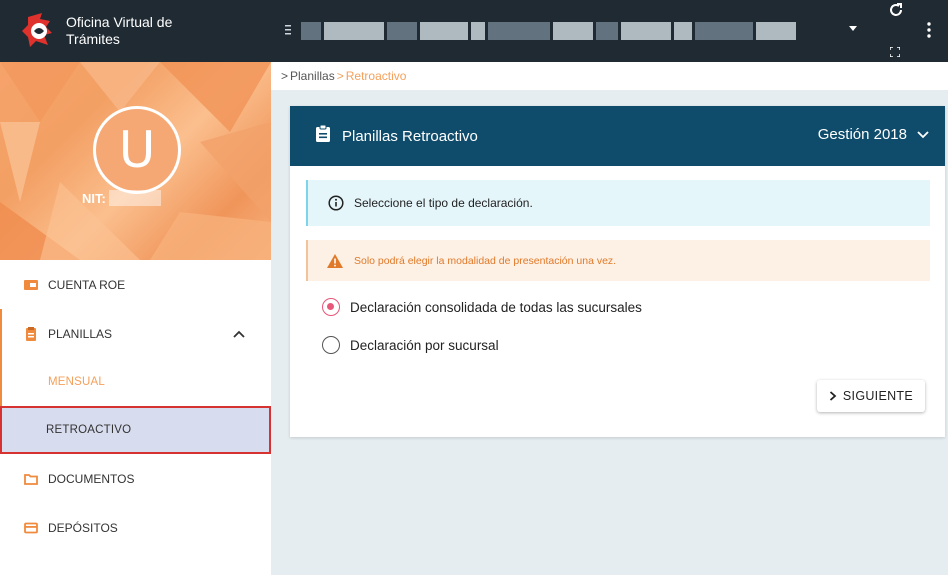 The height and width of the screenshot is (575, 948). I want to click on nit-info: NIT:, so click(121, 198).